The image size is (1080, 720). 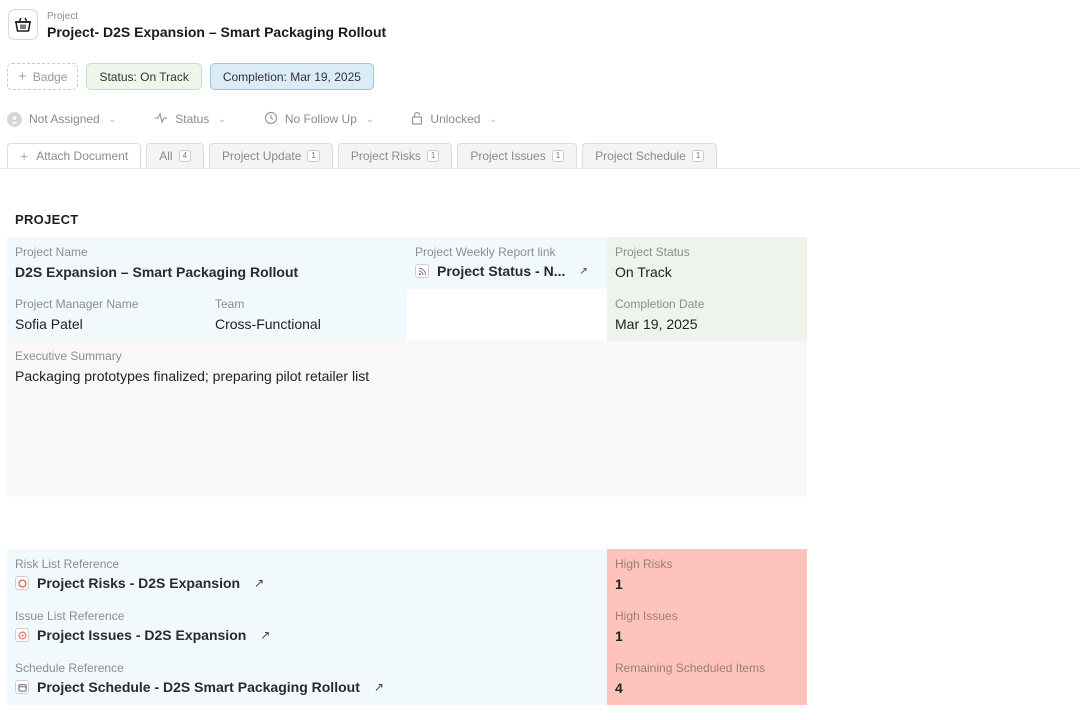 I want to click on rss-icon, so click(x=422, y=271).